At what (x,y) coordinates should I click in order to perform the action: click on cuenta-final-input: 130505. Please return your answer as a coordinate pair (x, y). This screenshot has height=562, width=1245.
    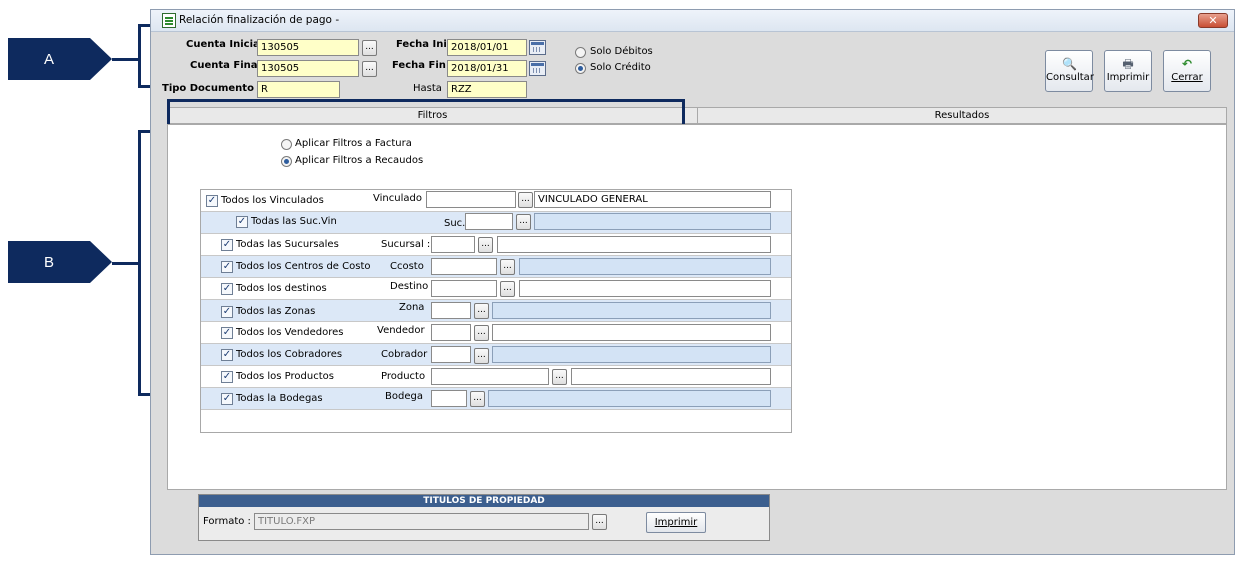
    Looking at the image, I should click on (308, 68).